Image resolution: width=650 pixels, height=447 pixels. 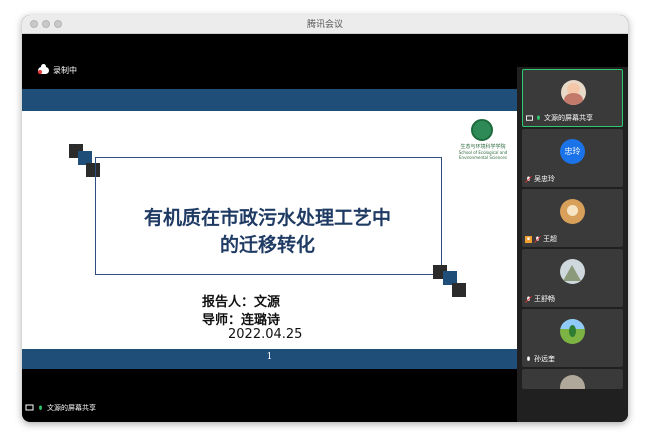 What do you see at coordinates (241, 302) in the screenshot?
I see `reporter-line: 报告人：文源` at bounding box center [241, 302].